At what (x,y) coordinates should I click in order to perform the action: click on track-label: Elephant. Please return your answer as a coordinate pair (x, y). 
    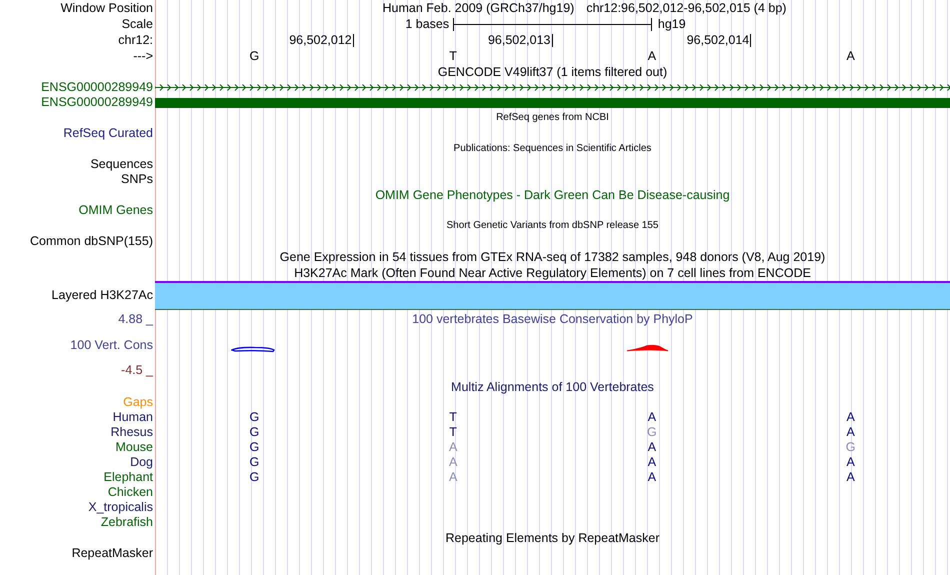
    Looking at the image, I should click on (128, 477).